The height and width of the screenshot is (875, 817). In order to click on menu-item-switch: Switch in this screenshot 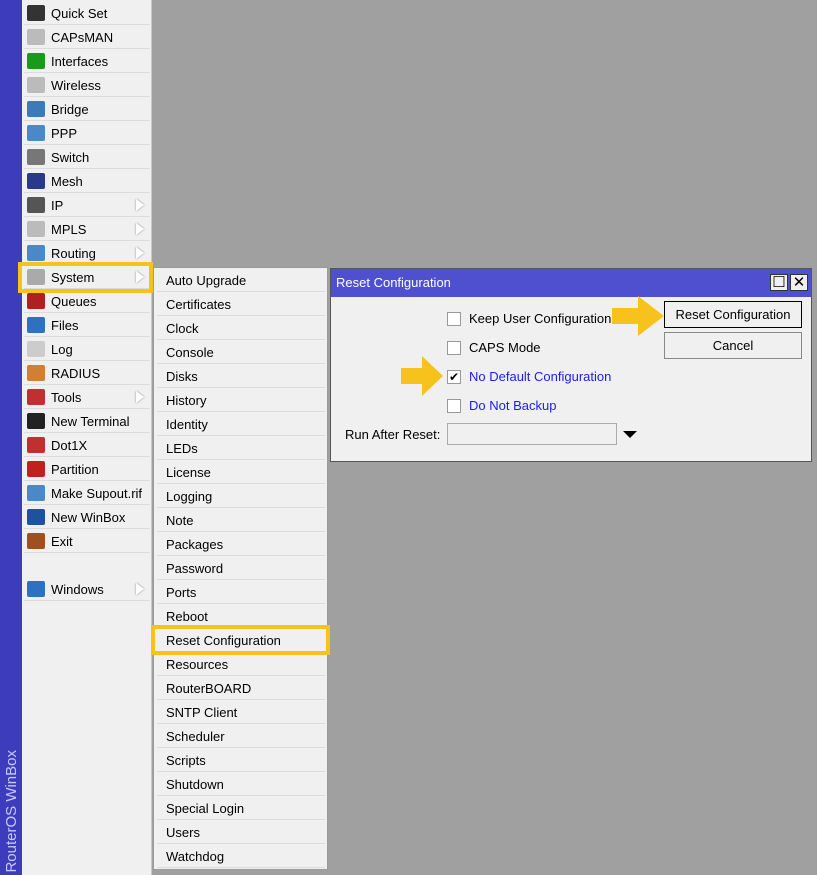, I will do `click(87, 157)`.